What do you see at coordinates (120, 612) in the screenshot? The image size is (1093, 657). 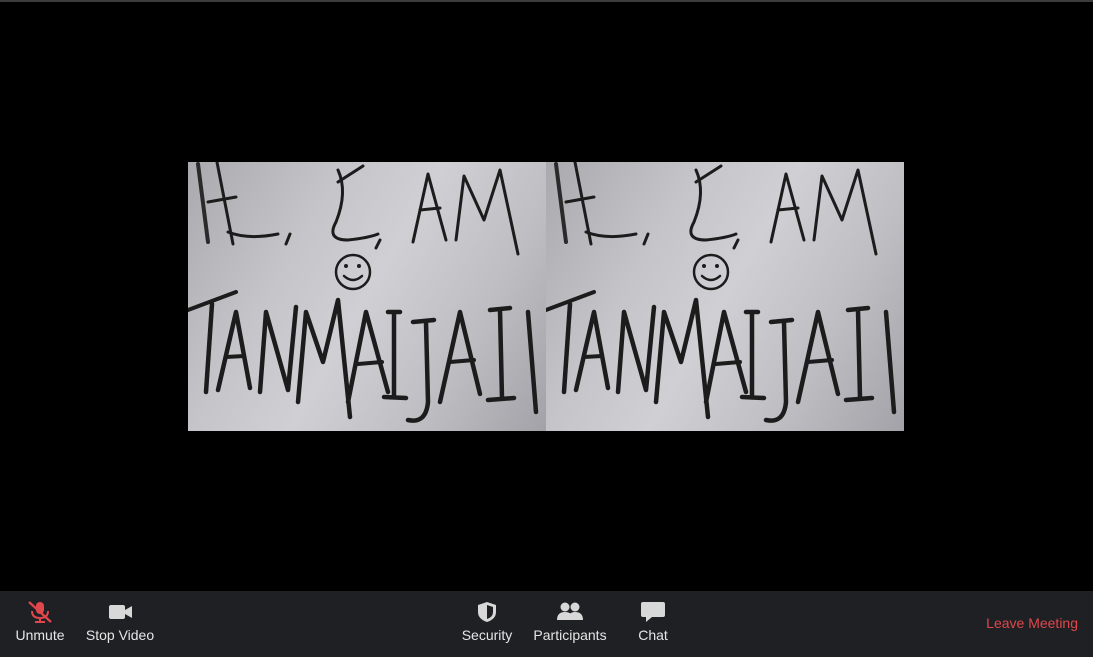 I see `video-camera-icon` at bounding box center [120, 612].